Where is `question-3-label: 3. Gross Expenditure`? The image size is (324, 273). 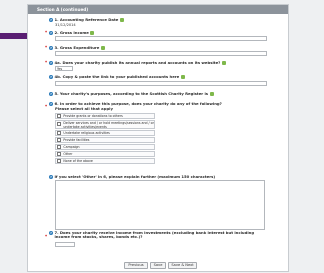 question-3-label: 3. Gross Expenditure is located at coordinates (77, 47).